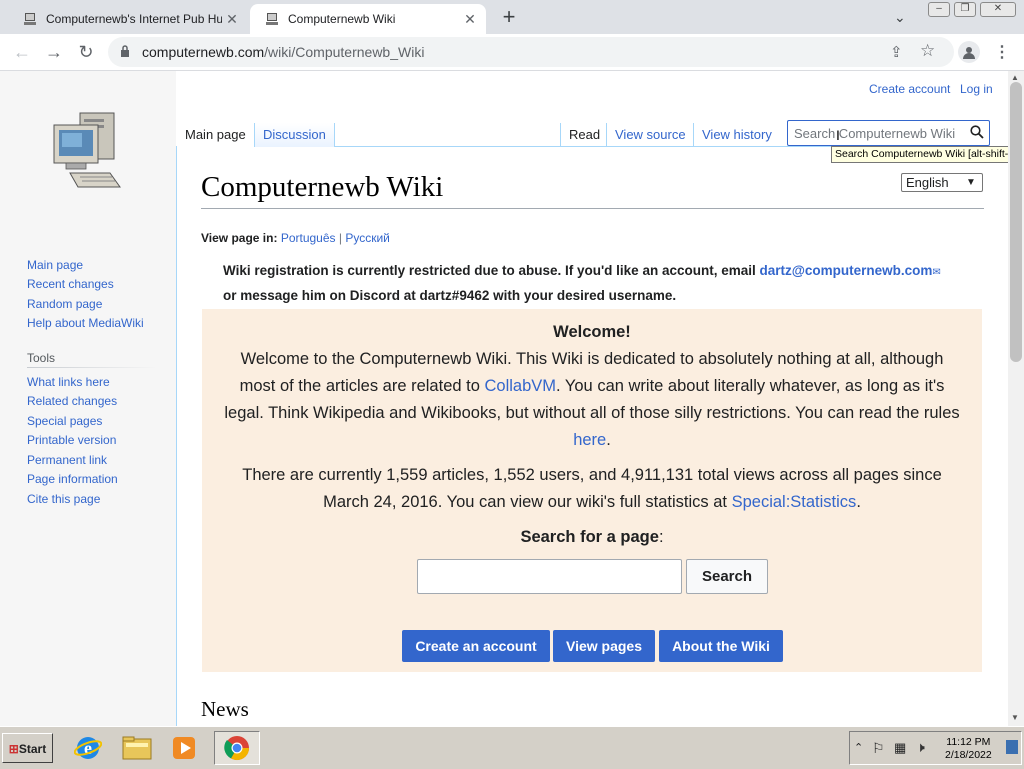 This screenshot has width=1024, height=769. What do you see at coordinates (71, 440) in the screenshot?
I see `sidebar-item-printable-version: Printable version` at bounding box center [71, 440].